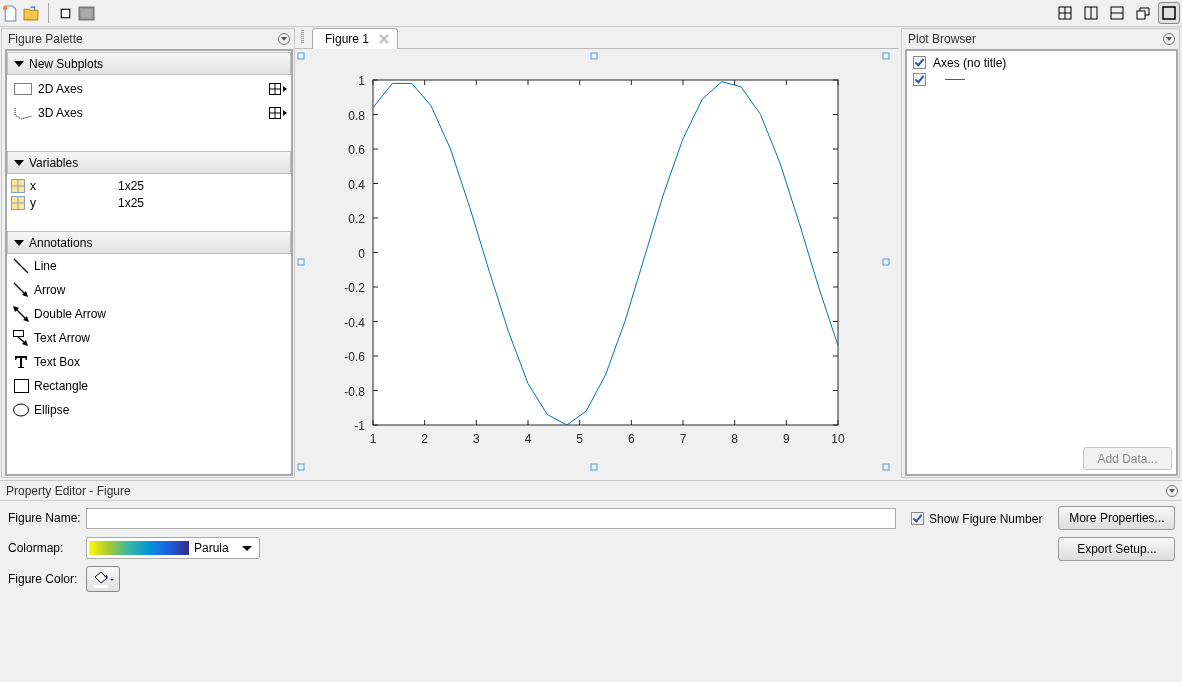 The height and width of the screenshot is (682, 1182). Describe the element at coordinates (21, 266) in the screenshot. I see `line-icon` at that location.